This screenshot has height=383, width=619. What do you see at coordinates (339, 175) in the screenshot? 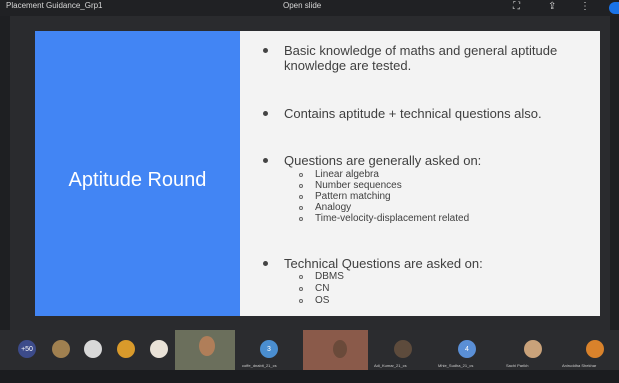
I see `sub-item: Linear algebra` at bounding box center [339, 175].